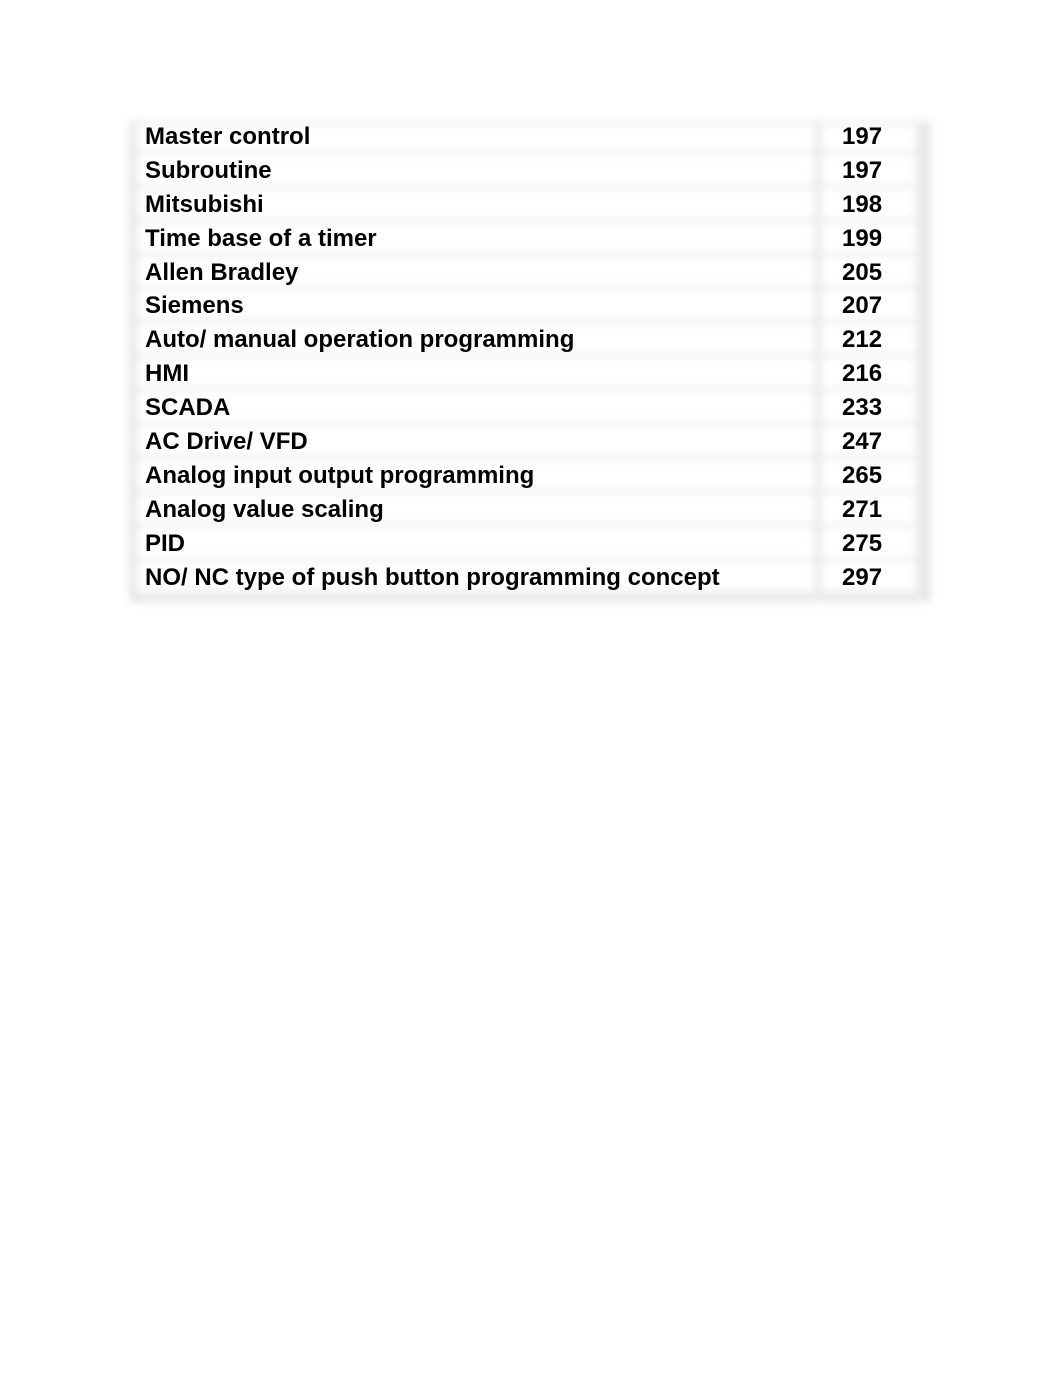  I want to click on toc-row: Analog input output programming 265, so click(530, 476).